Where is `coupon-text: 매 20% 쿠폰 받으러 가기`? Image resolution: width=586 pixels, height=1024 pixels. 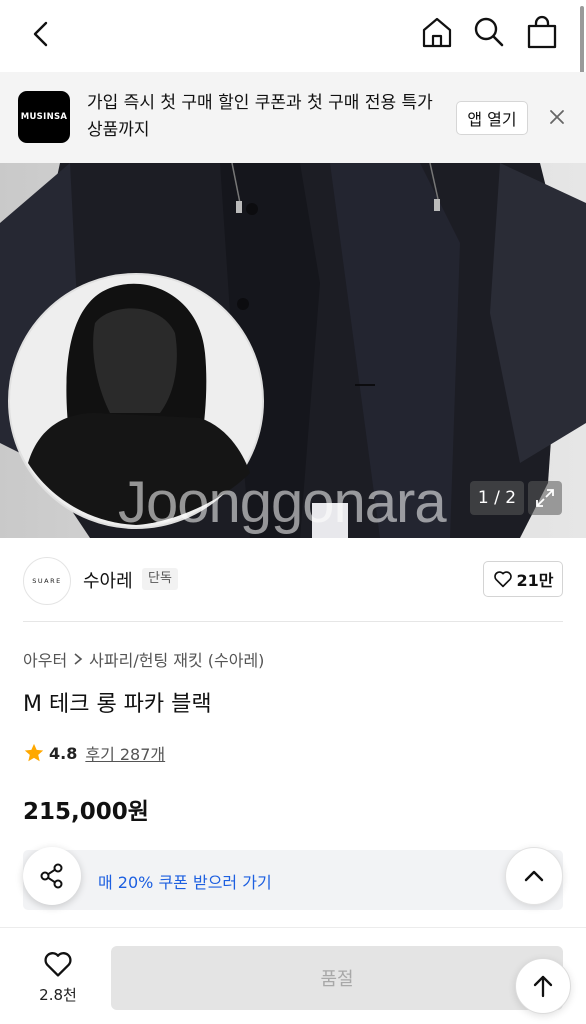 coupon-text: 매 20% 쿠폰 받으러 가기 is located at coordinates (185, 881).